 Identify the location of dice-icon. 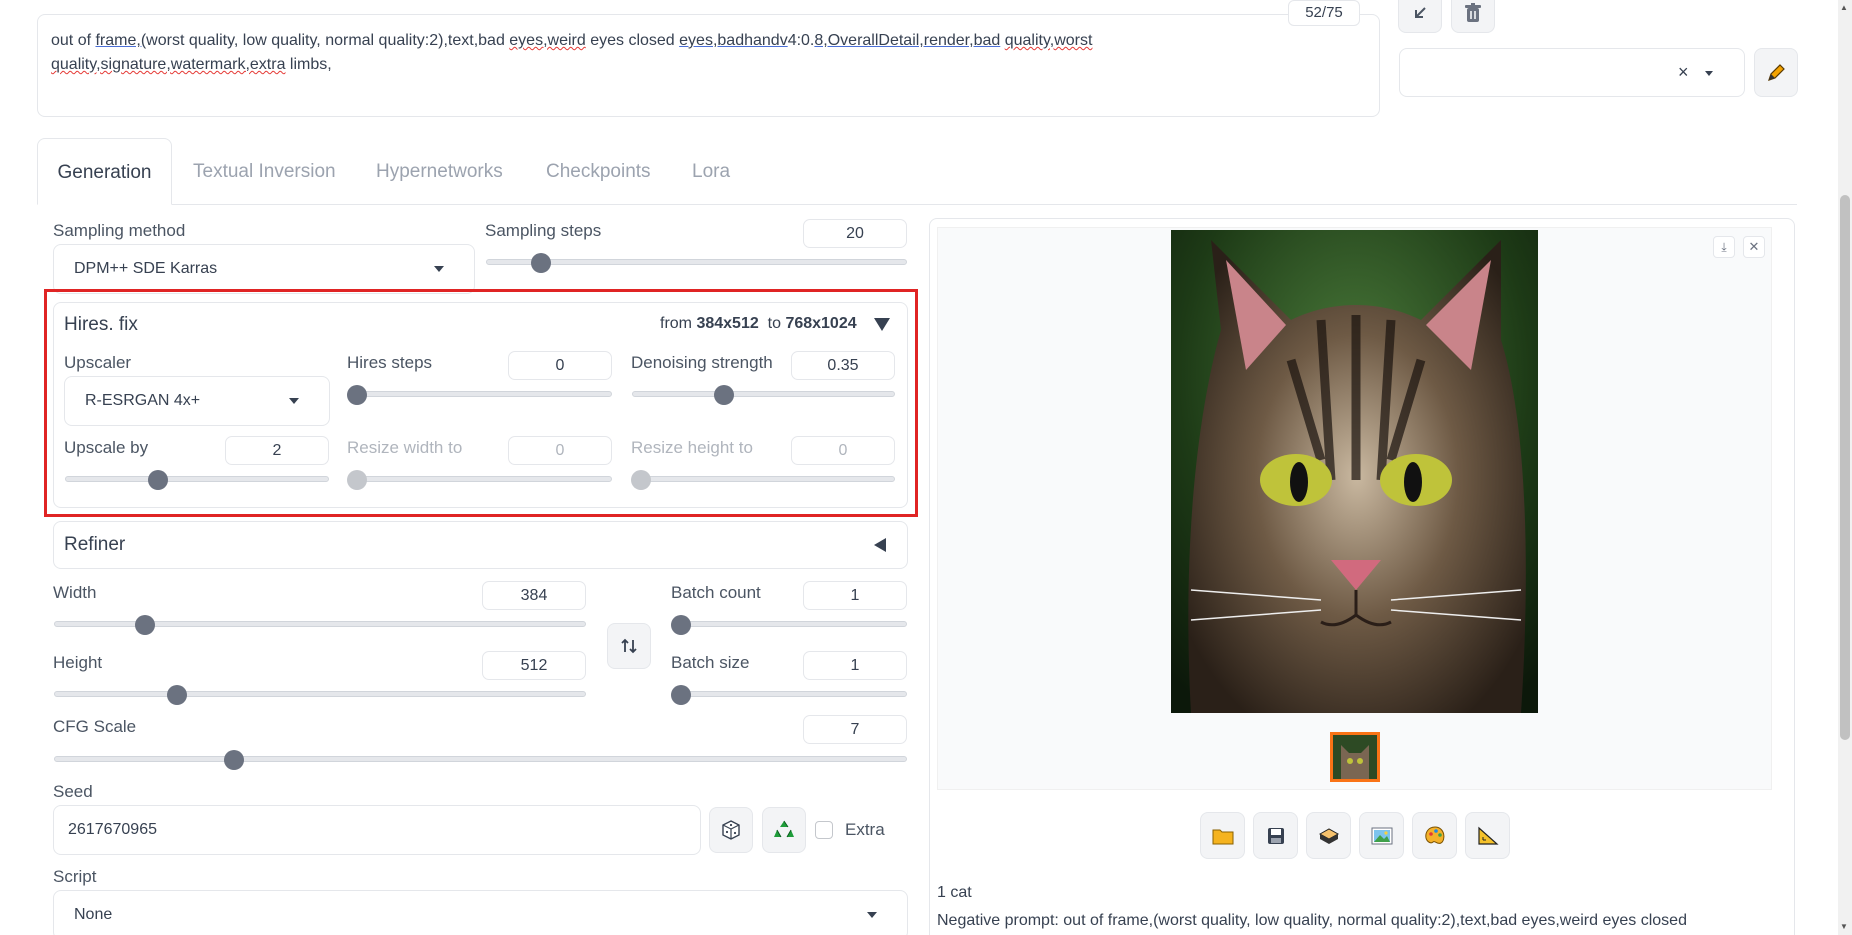
(731, 830).